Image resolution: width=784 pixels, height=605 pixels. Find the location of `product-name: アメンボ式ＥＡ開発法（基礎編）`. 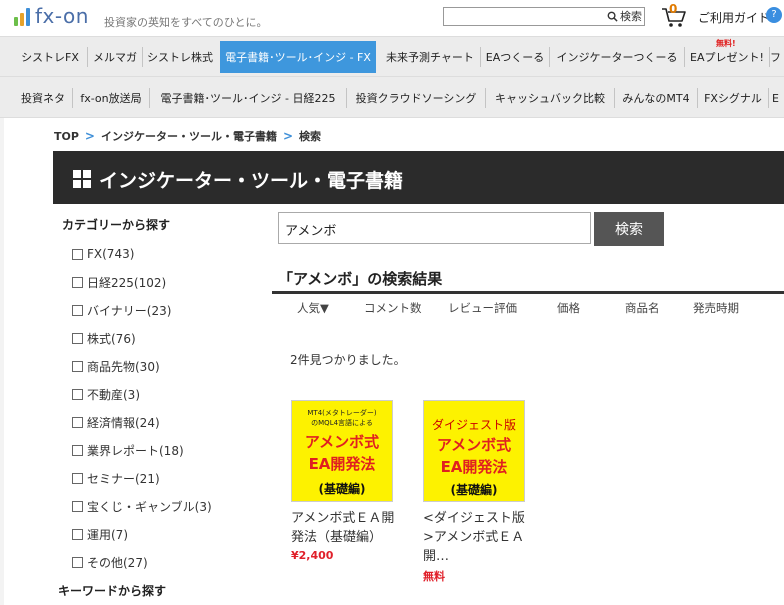

product-name: アメンボ式ＥＡ開発法（基礎編） is located at coordinates (343, 528).